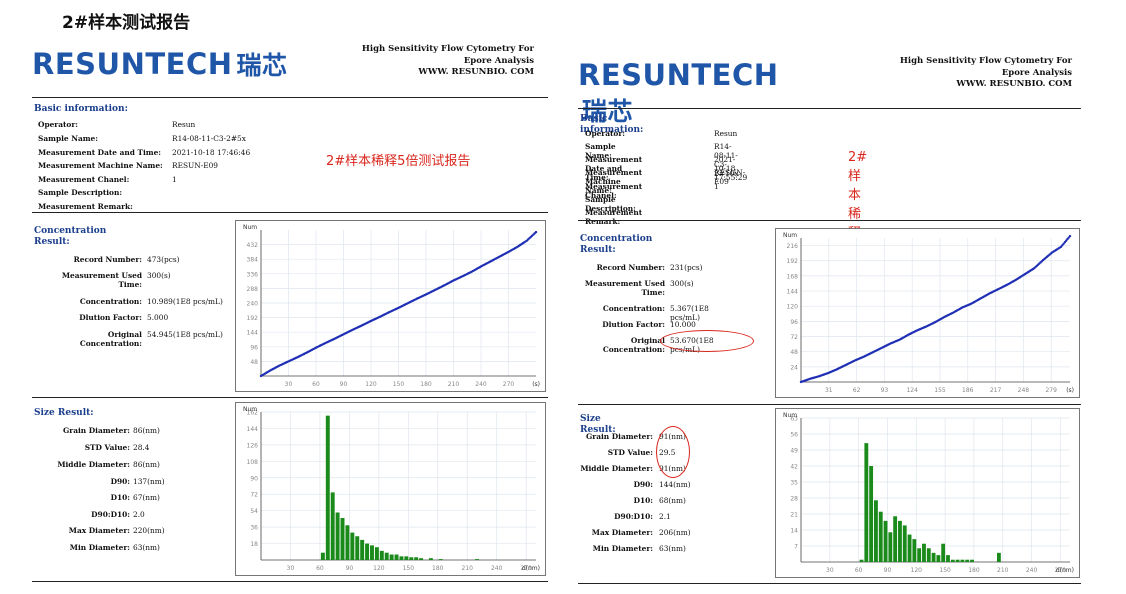 The height and width of the screenshot is (594, 1126). I want to click on x-tick-label: 186, so click(968, 390).